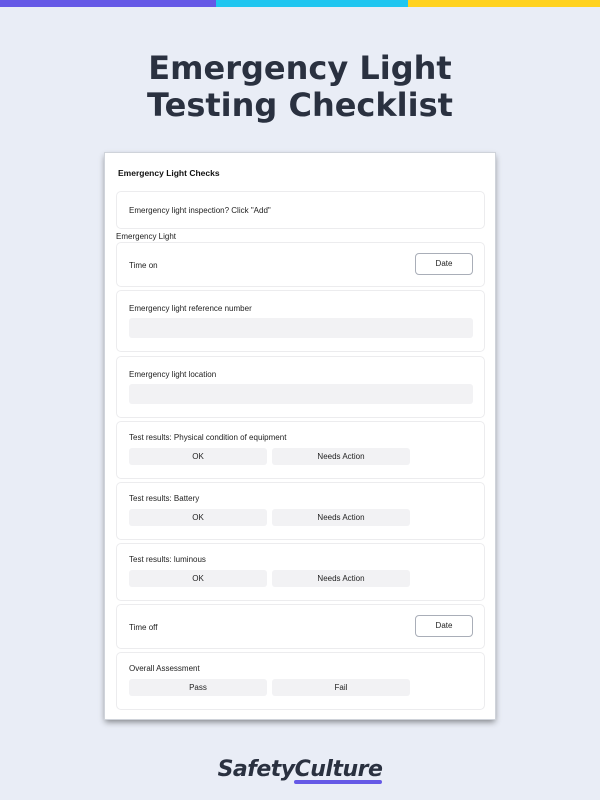 The image size is (600, 800). I want to click on reference-number-row: Emergency light reference number, so click(300, 321).